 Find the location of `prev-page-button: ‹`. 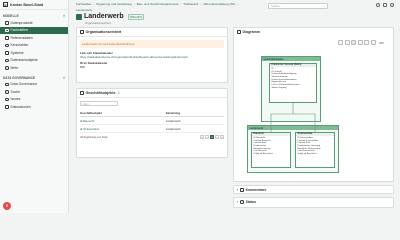

prev-page-button: ‹ is located at coordinates (207, 137).